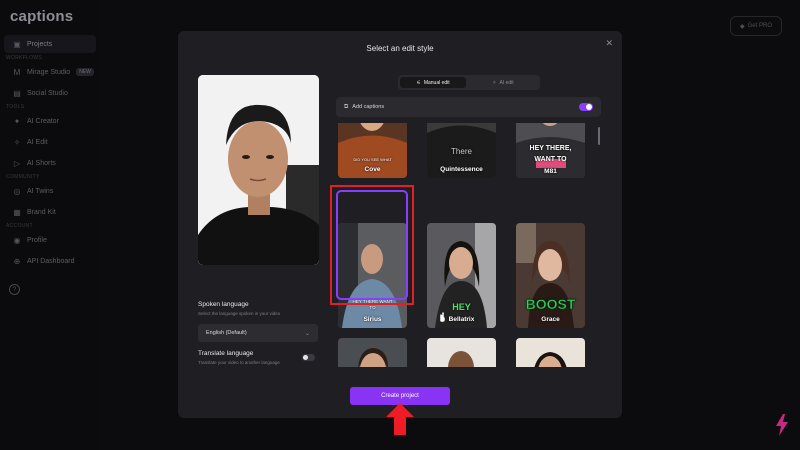  Describe the element at coordinates (782, 425) in the screenshot. I see `lightning-bolt-icon` at that location.